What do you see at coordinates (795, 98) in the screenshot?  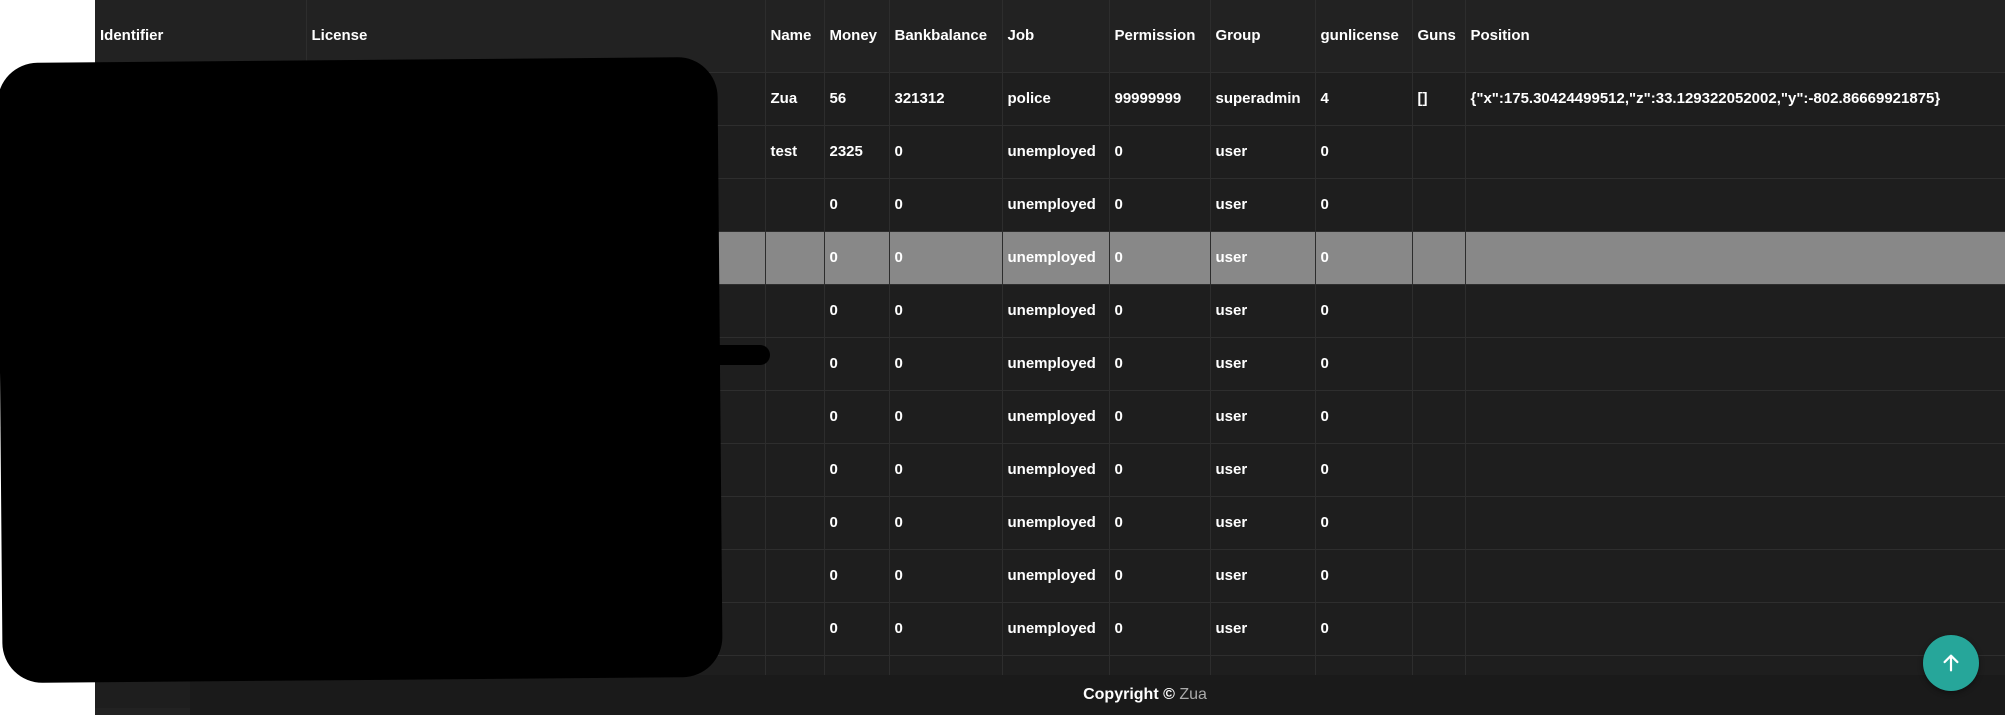 I see `table-cell: Zua` at bounding box center [795, 98].